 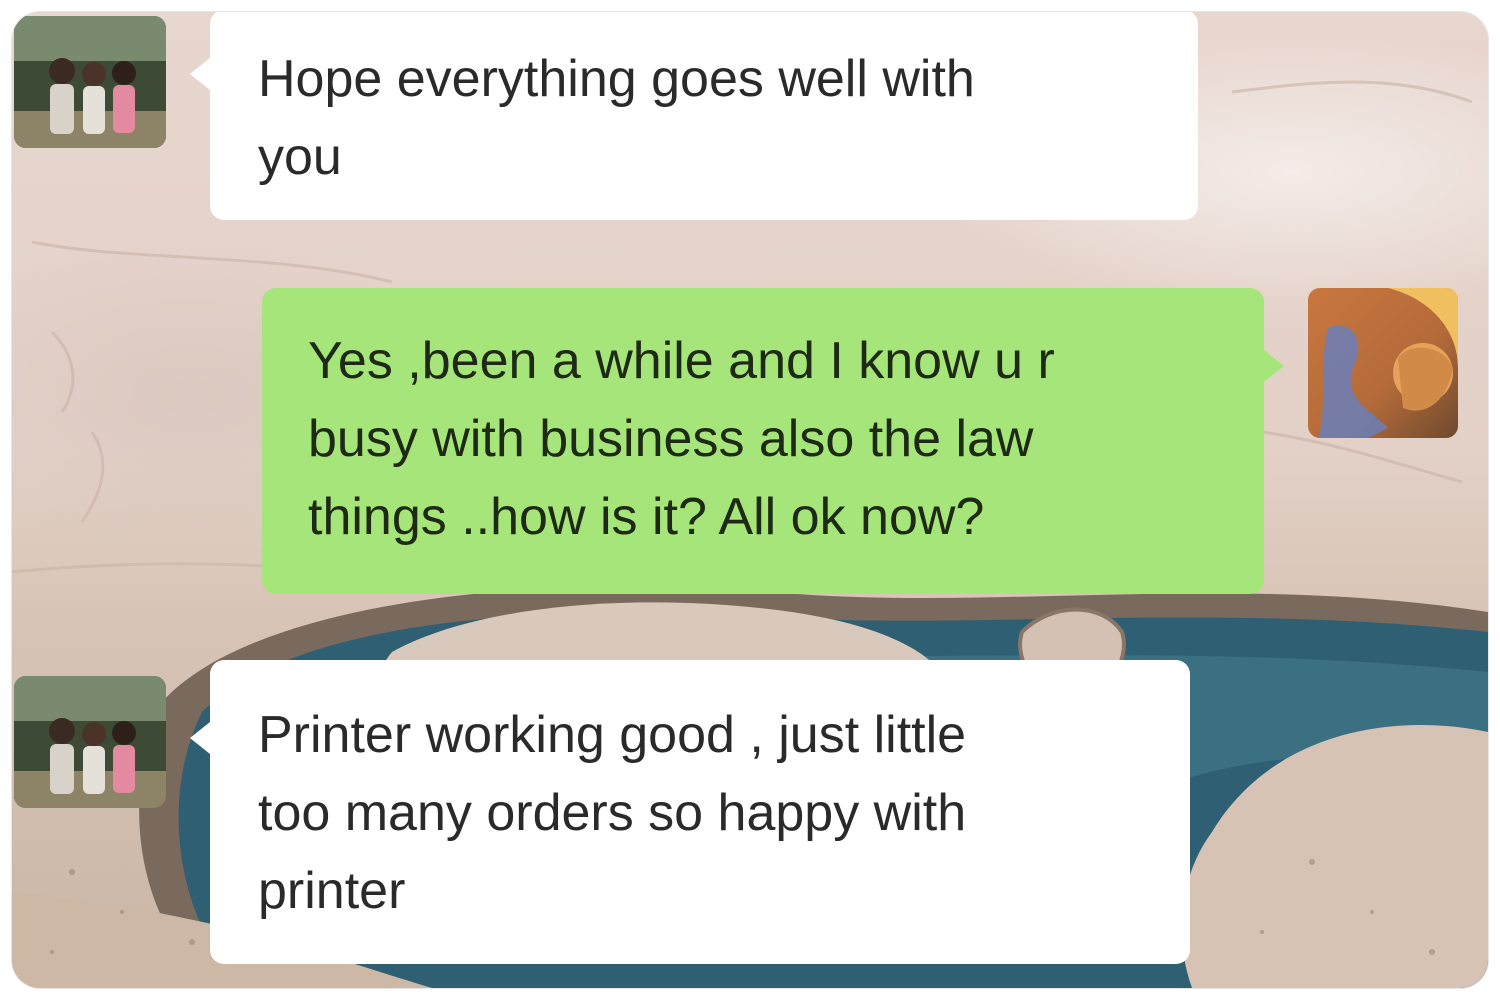 What do you see at coordinates (646, 517) in the screenshot?
I see `message-line: things ..how is it? All ok now?` at bounding box center [646, 517].